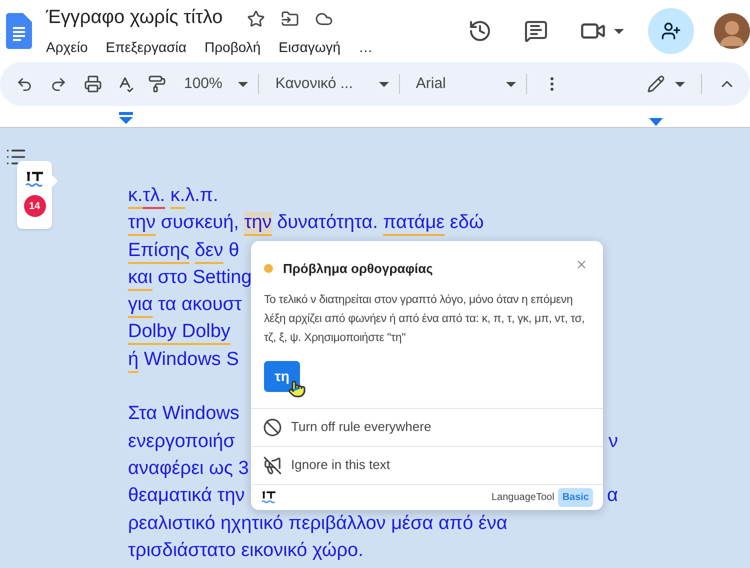 This screenshot has height=568, width=750. I want to click on action-label: Ignore in this text, so click(340, 465).